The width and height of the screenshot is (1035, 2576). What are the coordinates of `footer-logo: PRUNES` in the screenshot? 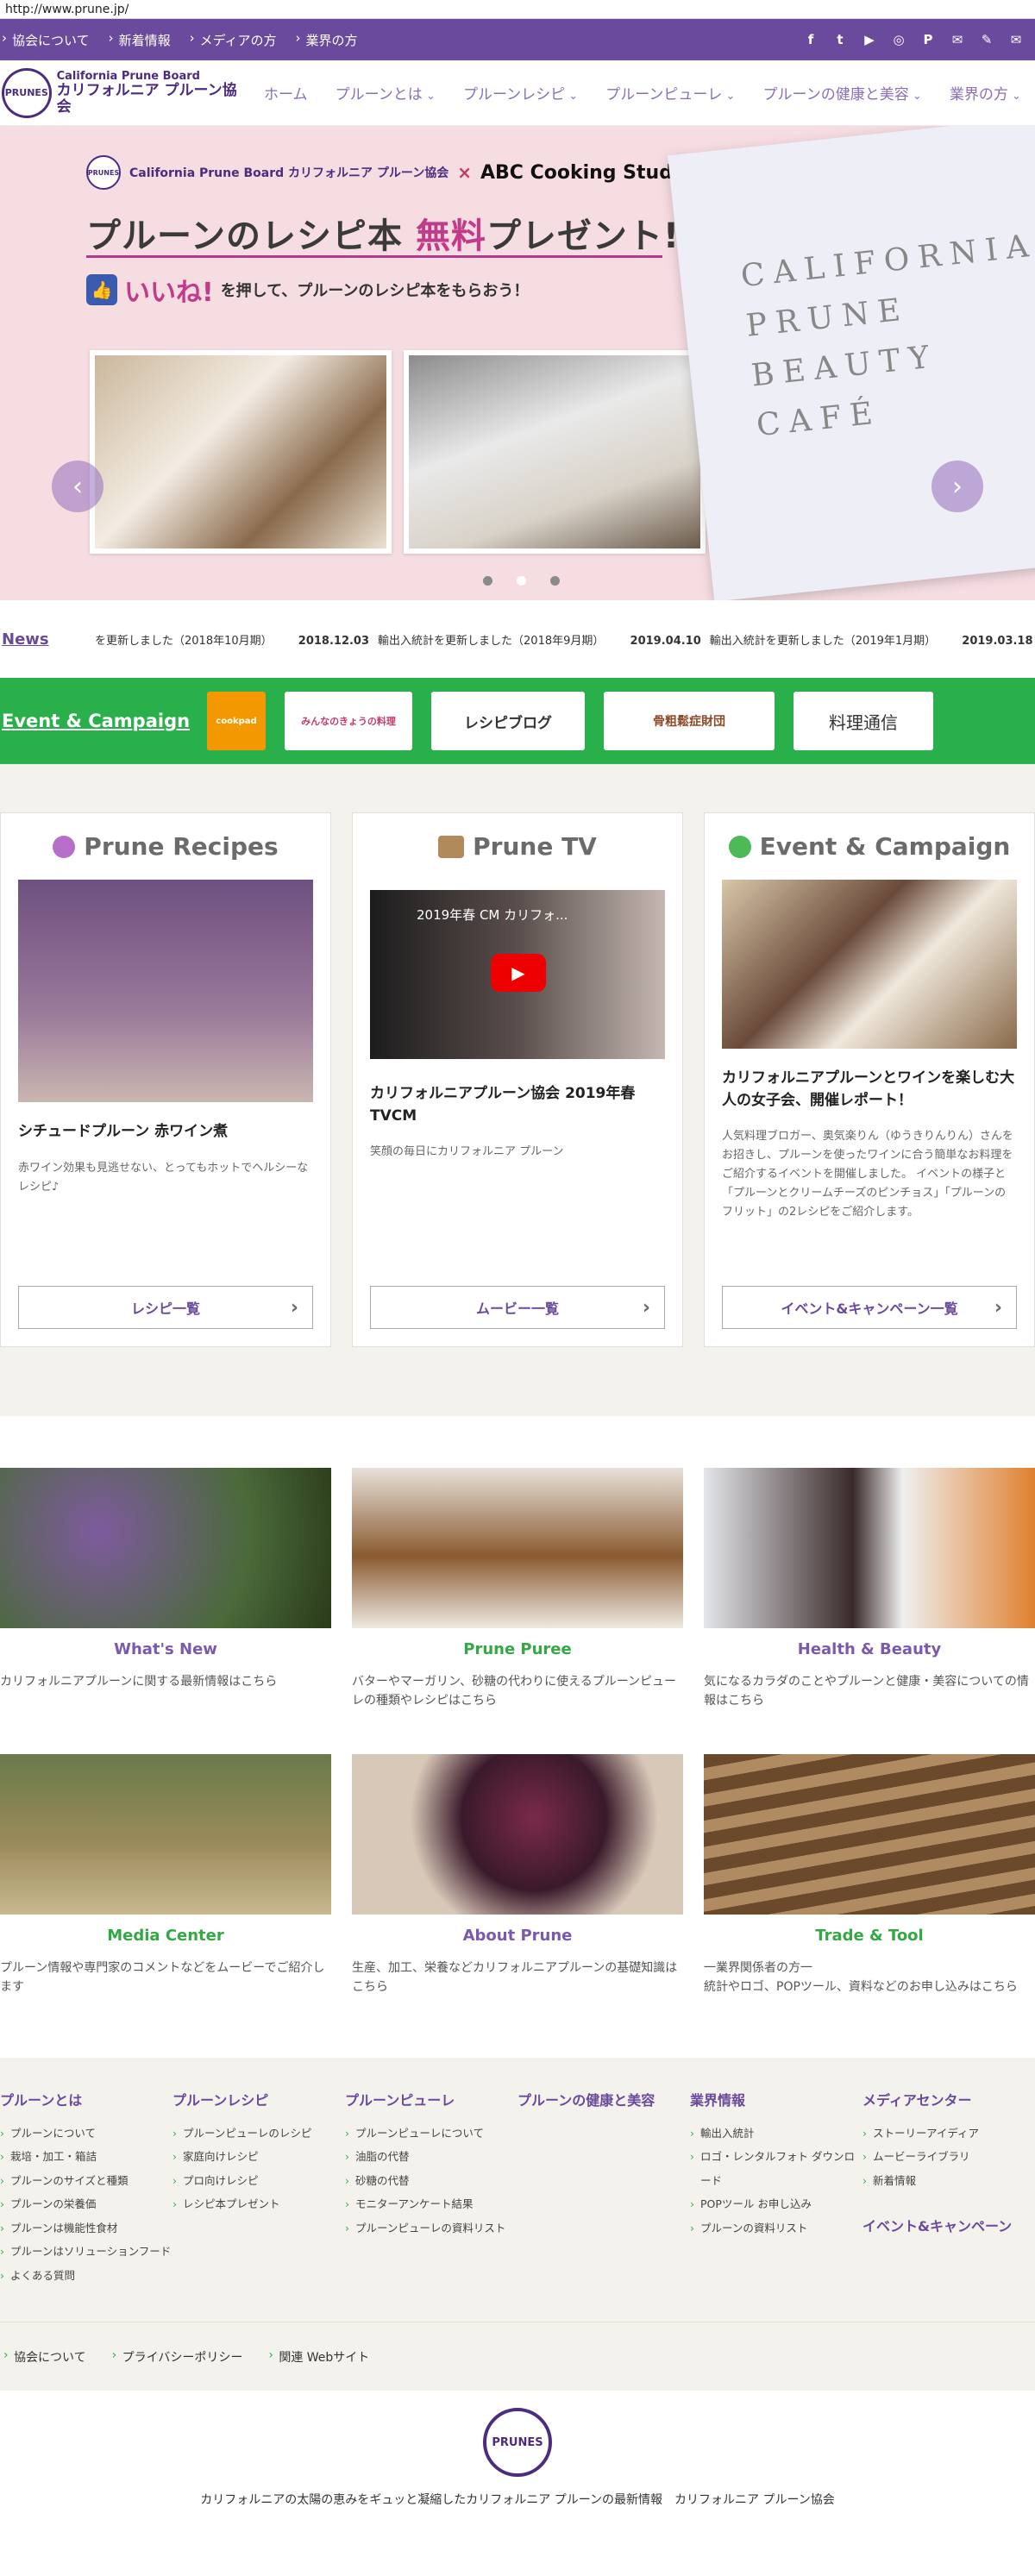 It's located at (517, 2443).